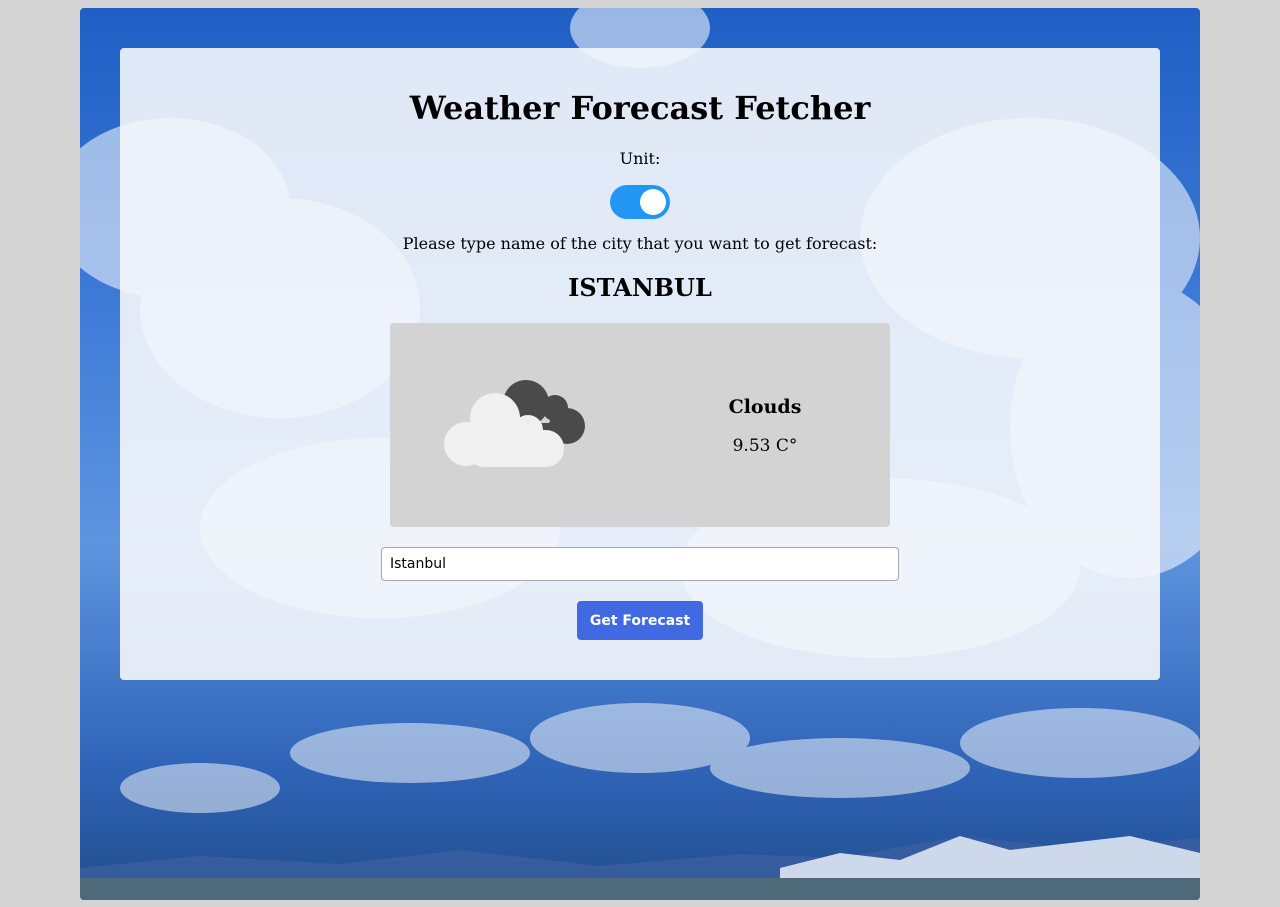 The height and width of the screenshot is (907, 1280). What do you see at coordinates (653, 202) in the screenshot?
I see `toggle-knob` at bounding box center [653, 202].